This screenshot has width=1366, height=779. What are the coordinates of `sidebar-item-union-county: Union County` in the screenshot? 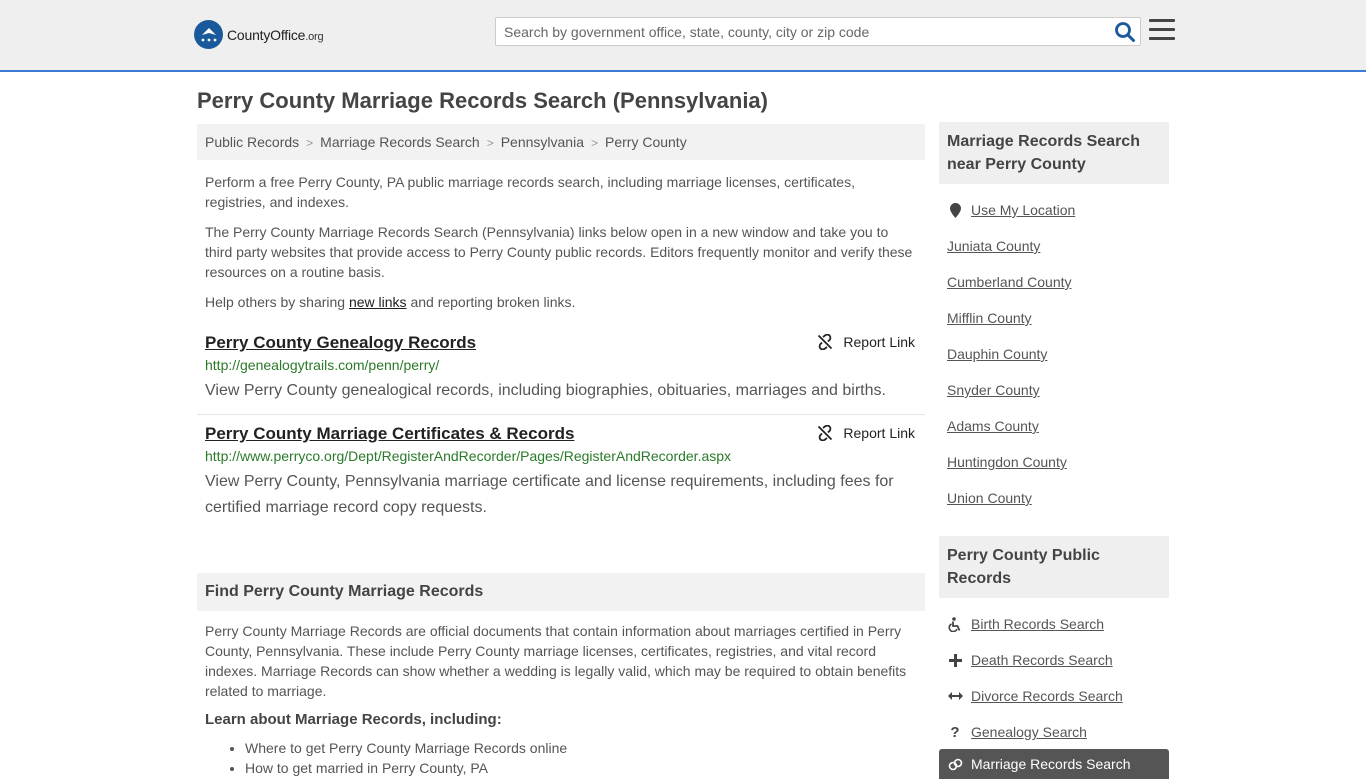 It's located at (1054, 498).